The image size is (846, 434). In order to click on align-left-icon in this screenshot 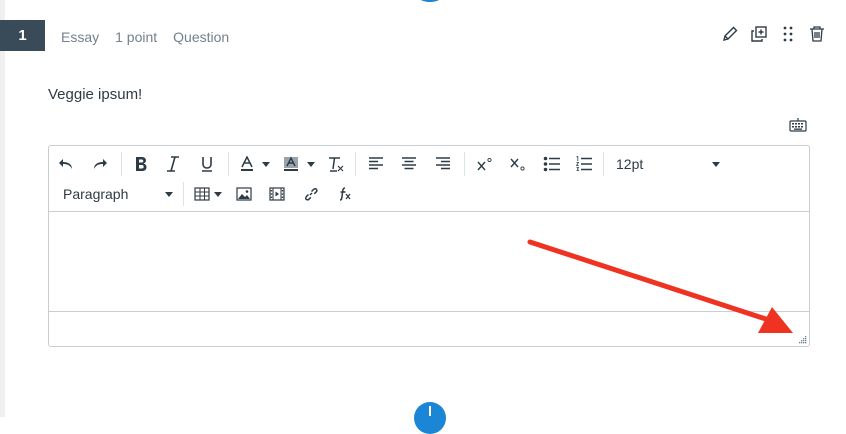, I will do `click(376, 163)`.